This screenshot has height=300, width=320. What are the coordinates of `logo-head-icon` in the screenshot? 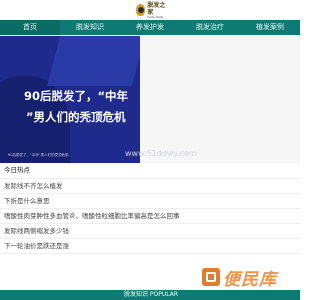 It's located at (141, 10).